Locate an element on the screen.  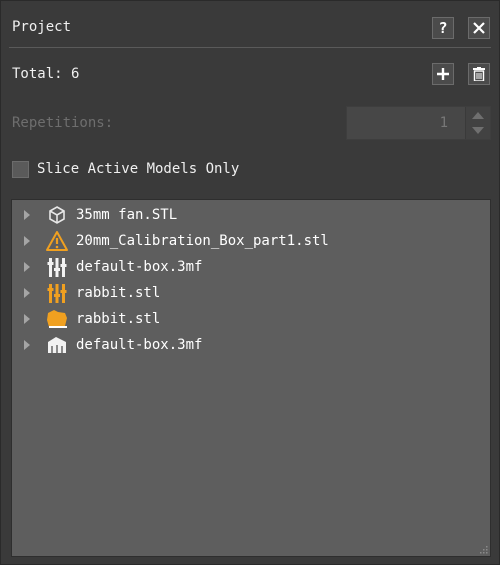
close-button is located at coordinates (479, 28).